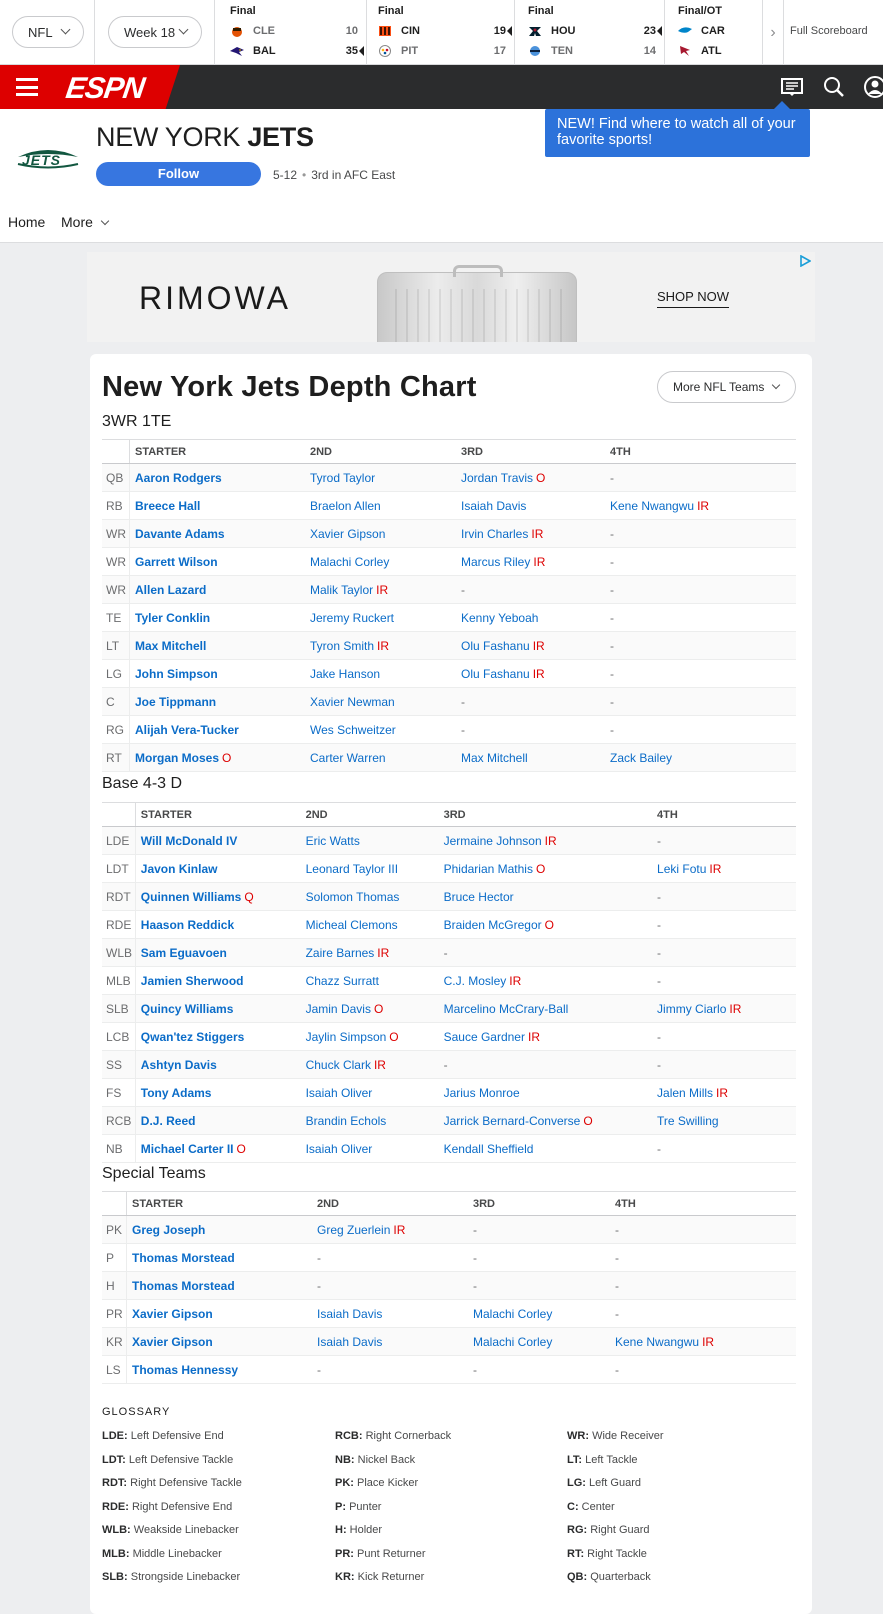 The image size is (883, 1614). I want to click on player-link: Irvin Charles, so click(494, 534).